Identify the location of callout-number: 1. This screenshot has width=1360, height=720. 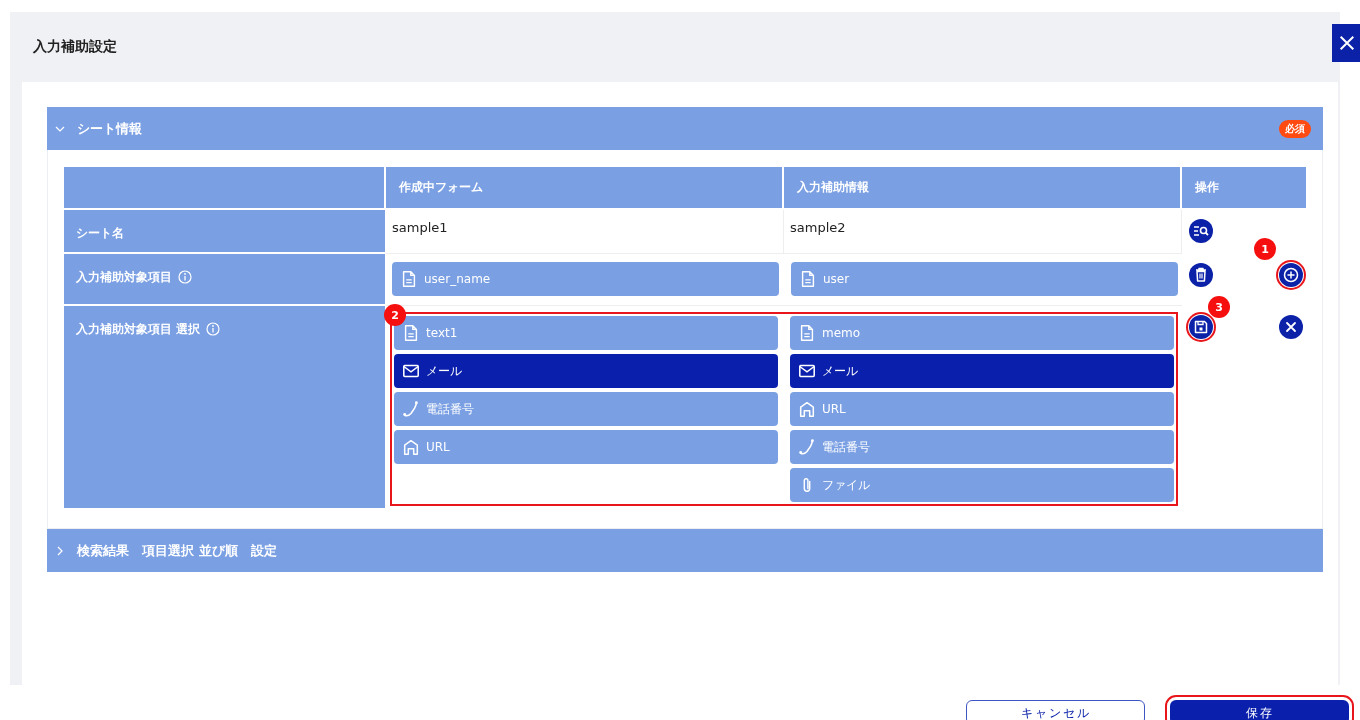
(1265, 249).